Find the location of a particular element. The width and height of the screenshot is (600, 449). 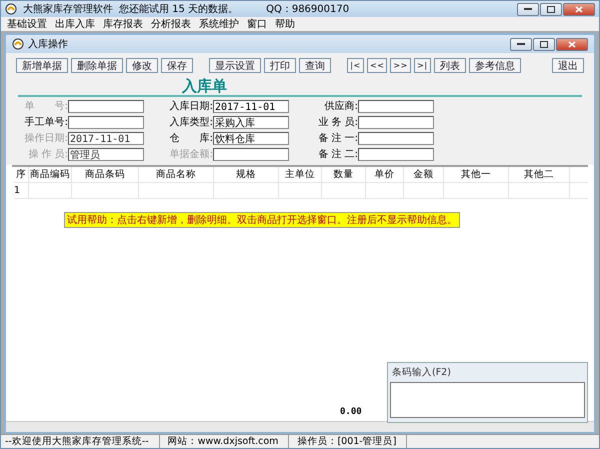

toolbar-button: 列表 is located at coordinates (450, 65).